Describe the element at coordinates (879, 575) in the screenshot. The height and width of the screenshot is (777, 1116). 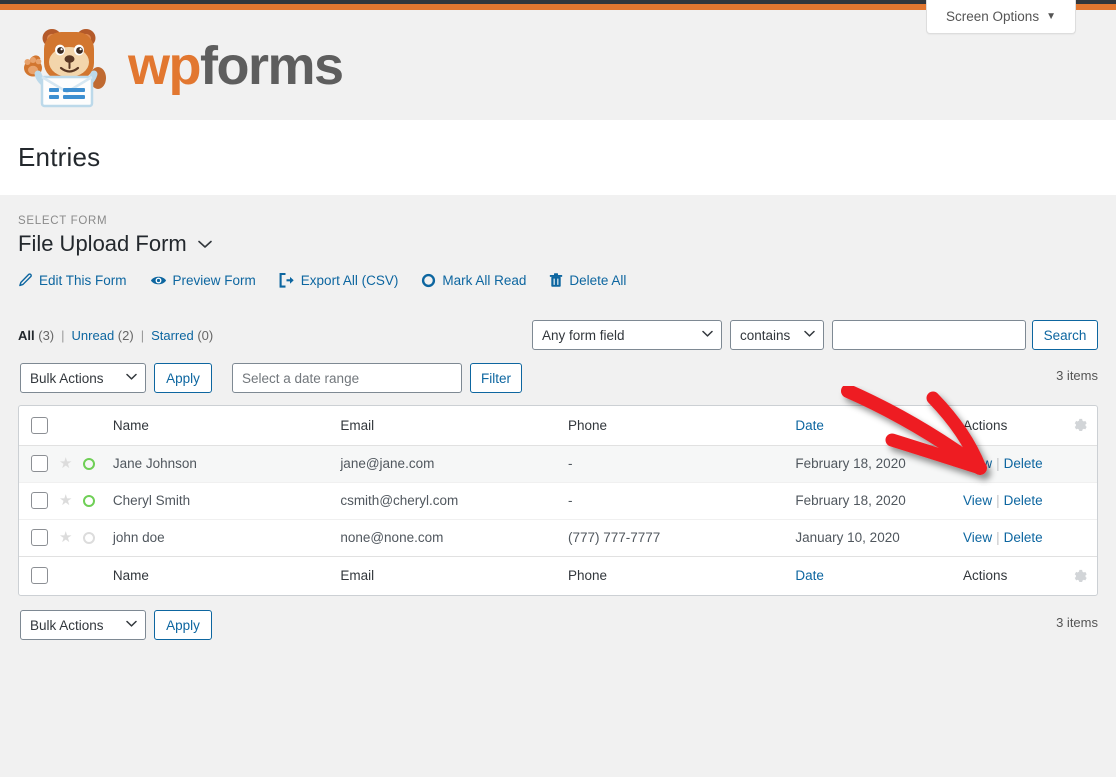
I see `column-footer-date: Date` at that location.